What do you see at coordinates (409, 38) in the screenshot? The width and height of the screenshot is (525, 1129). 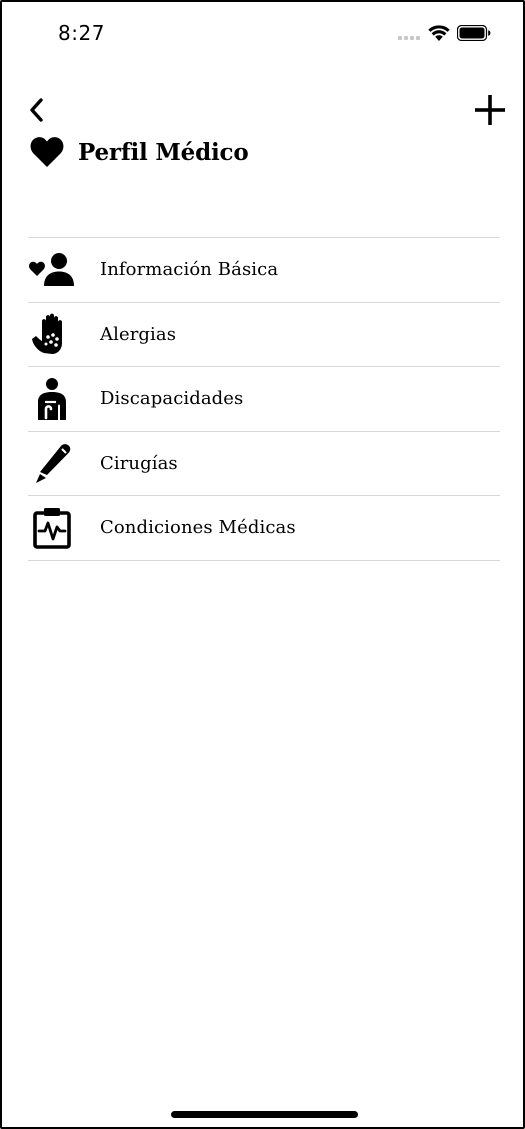 I see `cellular-dots-icon` at bounding box center [409, 38].